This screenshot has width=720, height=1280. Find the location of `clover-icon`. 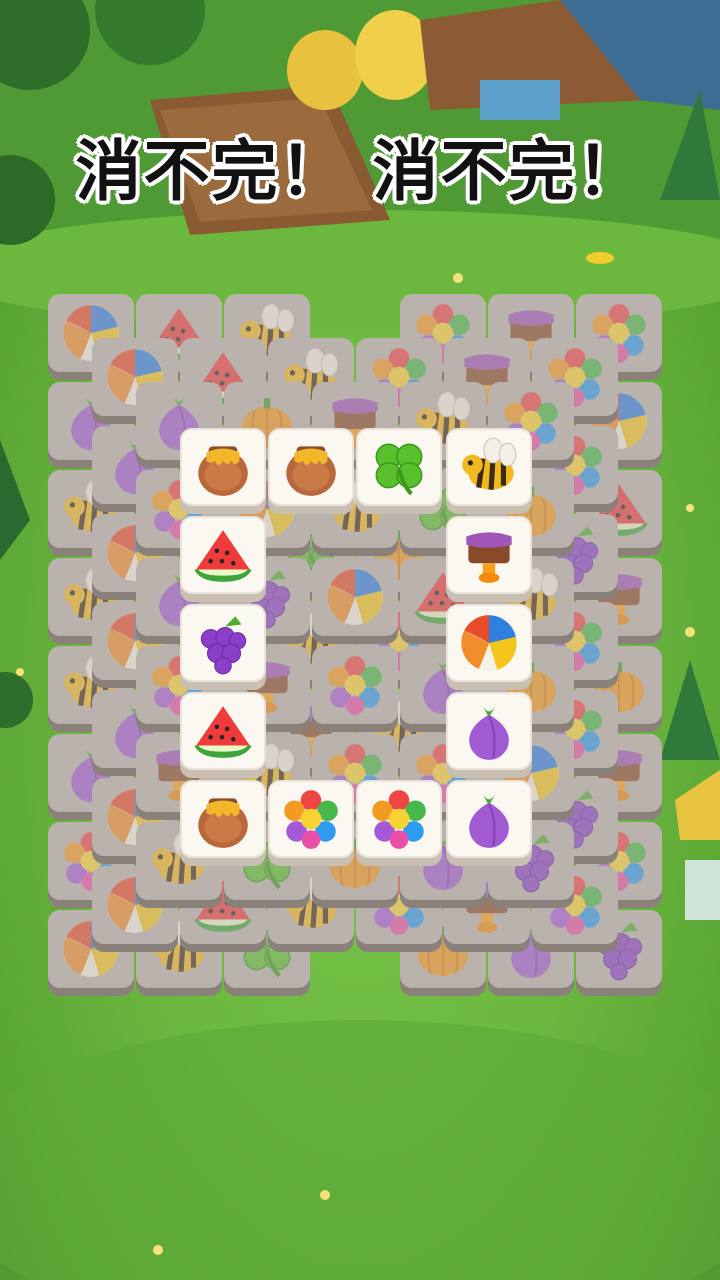

clover-icon is located at coordinates (399, 467).